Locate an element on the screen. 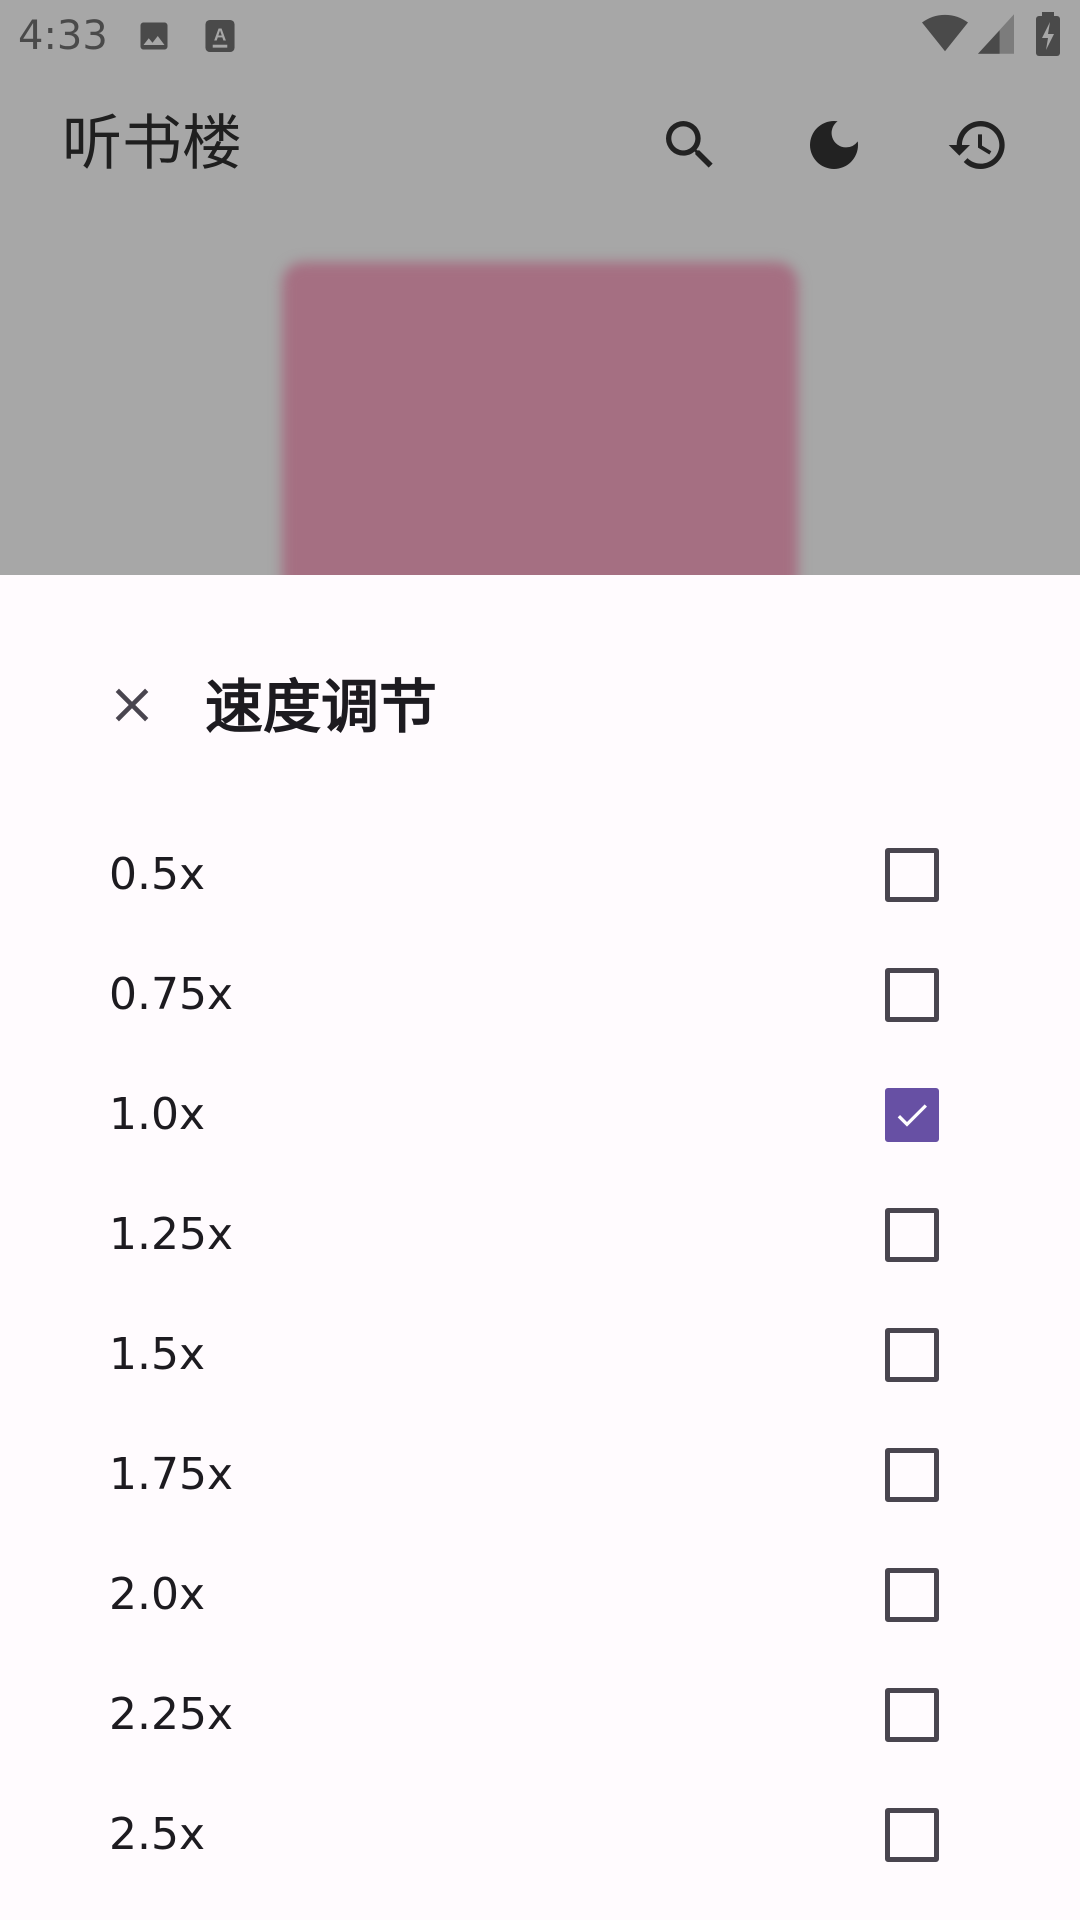 The width and height of the screenshot is (1080, 1920). dark-mode-icon is located at coordinates (834, 147).